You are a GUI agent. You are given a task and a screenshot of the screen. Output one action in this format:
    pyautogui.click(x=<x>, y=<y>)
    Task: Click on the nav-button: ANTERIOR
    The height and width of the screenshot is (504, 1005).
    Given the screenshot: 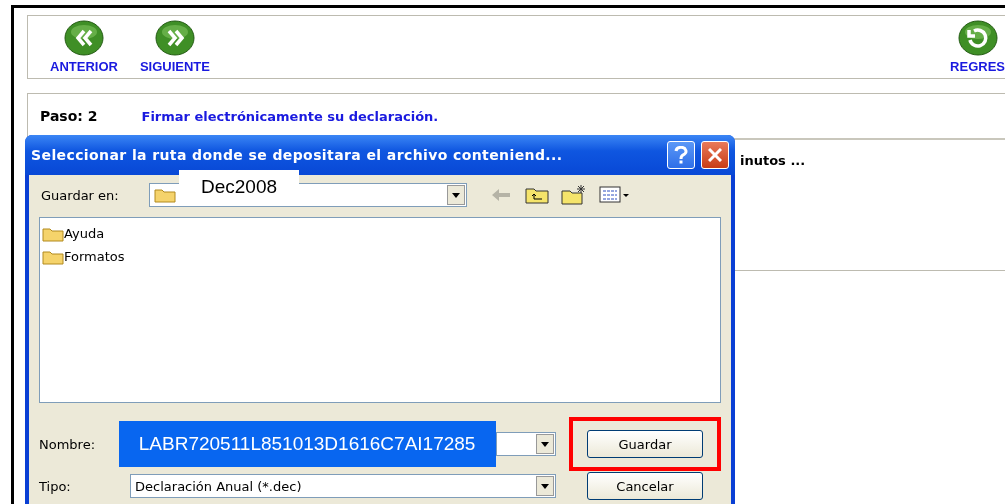 What is the action you would take?
    pyautogui.click(x=84, y=47)
    